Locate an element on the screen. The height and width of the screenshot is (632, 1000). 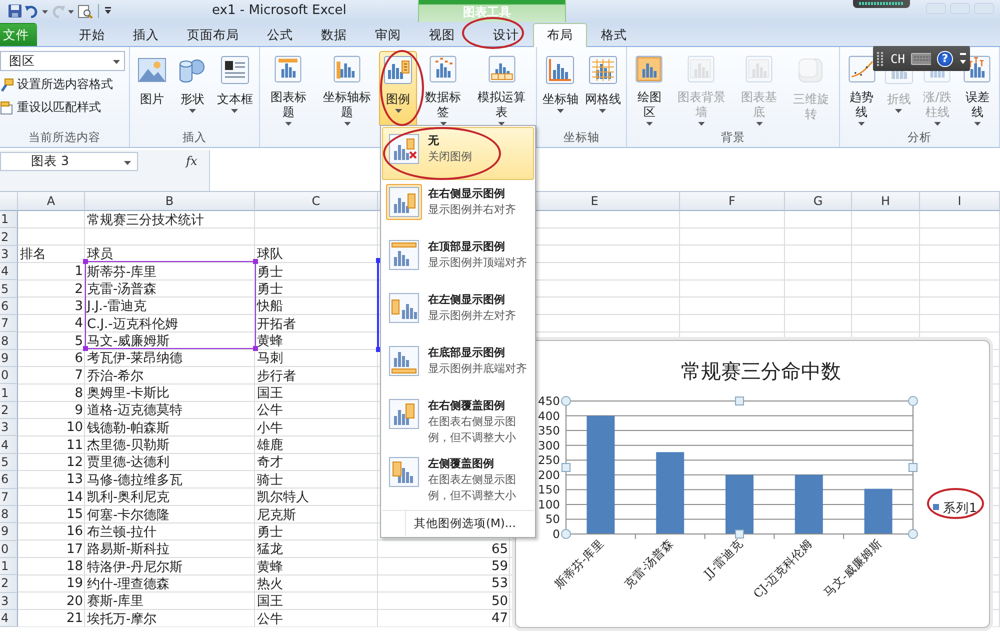
ribbon-button: 文本框 is located at coordinates (235, 89).